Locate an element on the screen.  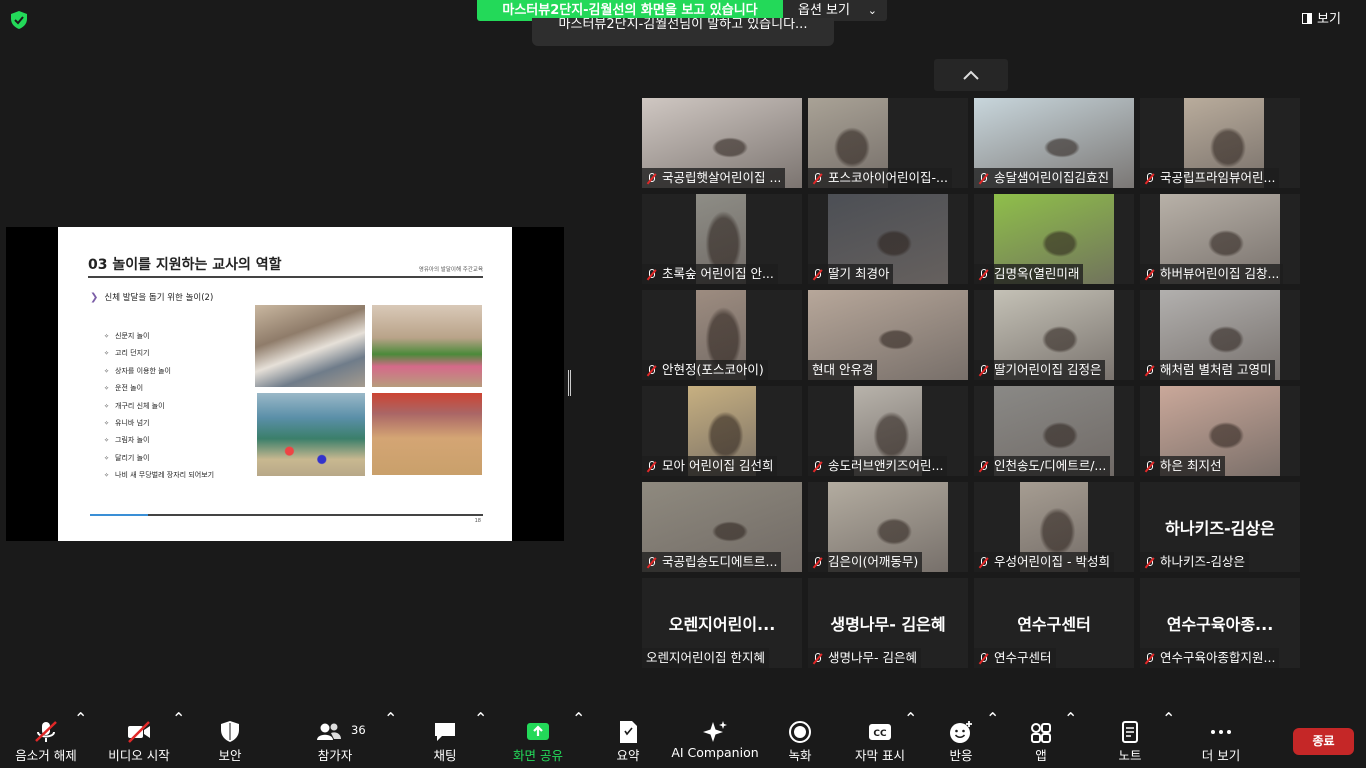
notes-caret-icon: ⌃ is located at coordinates (1168, 718).